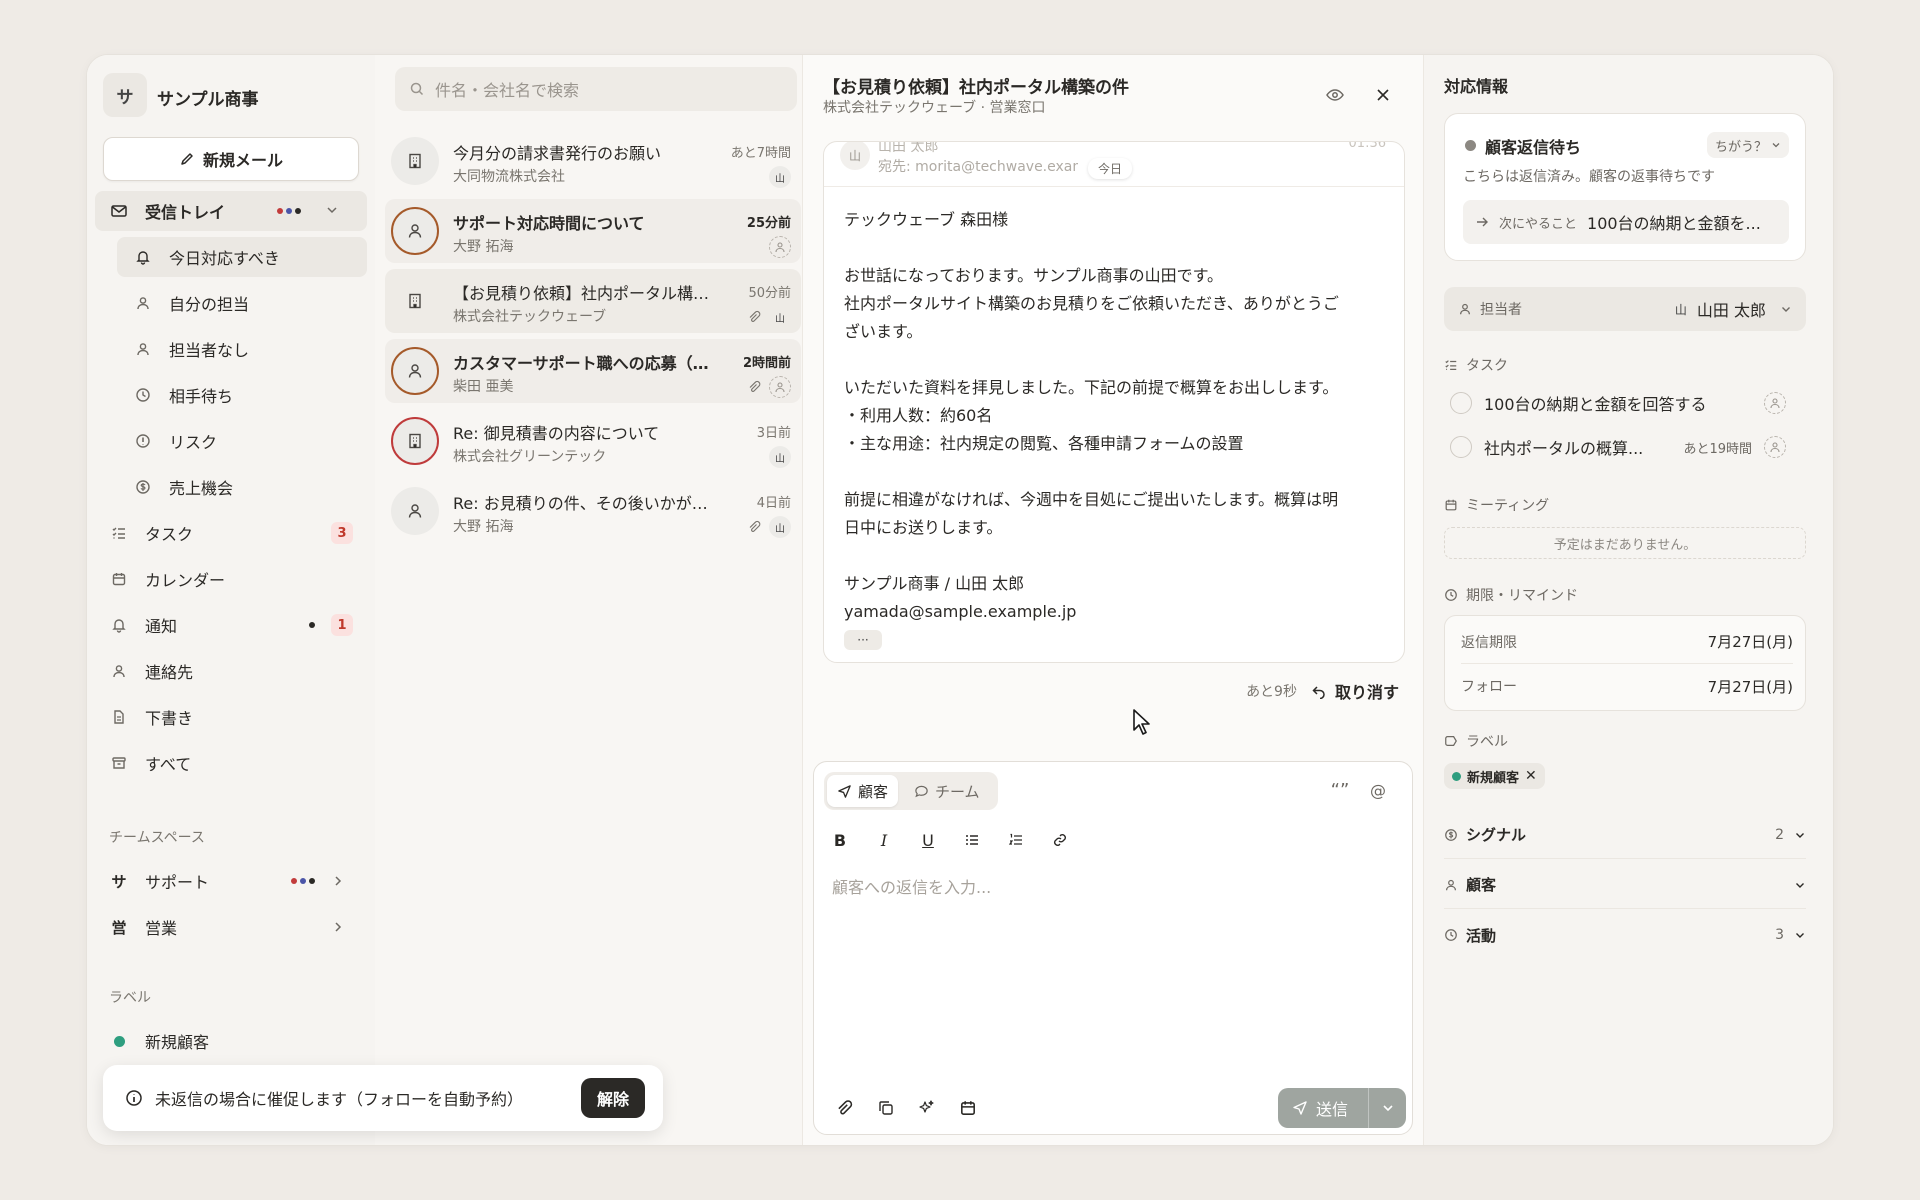  Describe the element at coordinates (612, 1098) in the screenshot. I see `cancel-follow-up-button: 解除` at that location.